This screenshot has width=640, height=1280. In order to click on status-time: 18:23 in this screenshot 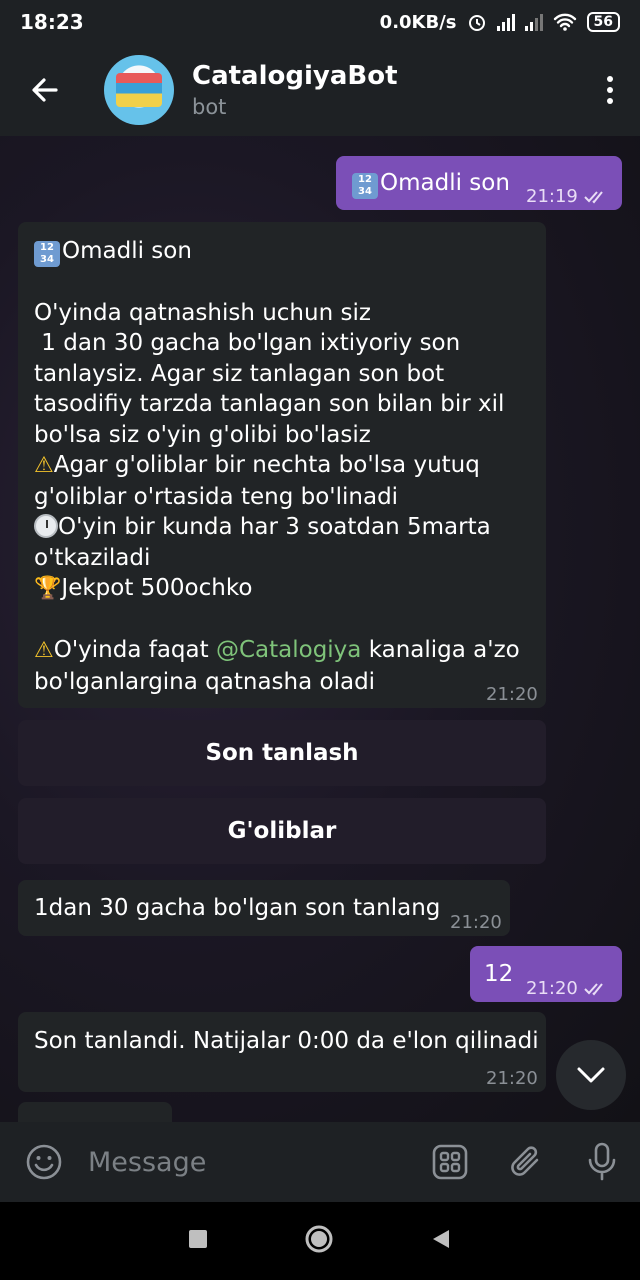, I will do `click(52, 22)`.